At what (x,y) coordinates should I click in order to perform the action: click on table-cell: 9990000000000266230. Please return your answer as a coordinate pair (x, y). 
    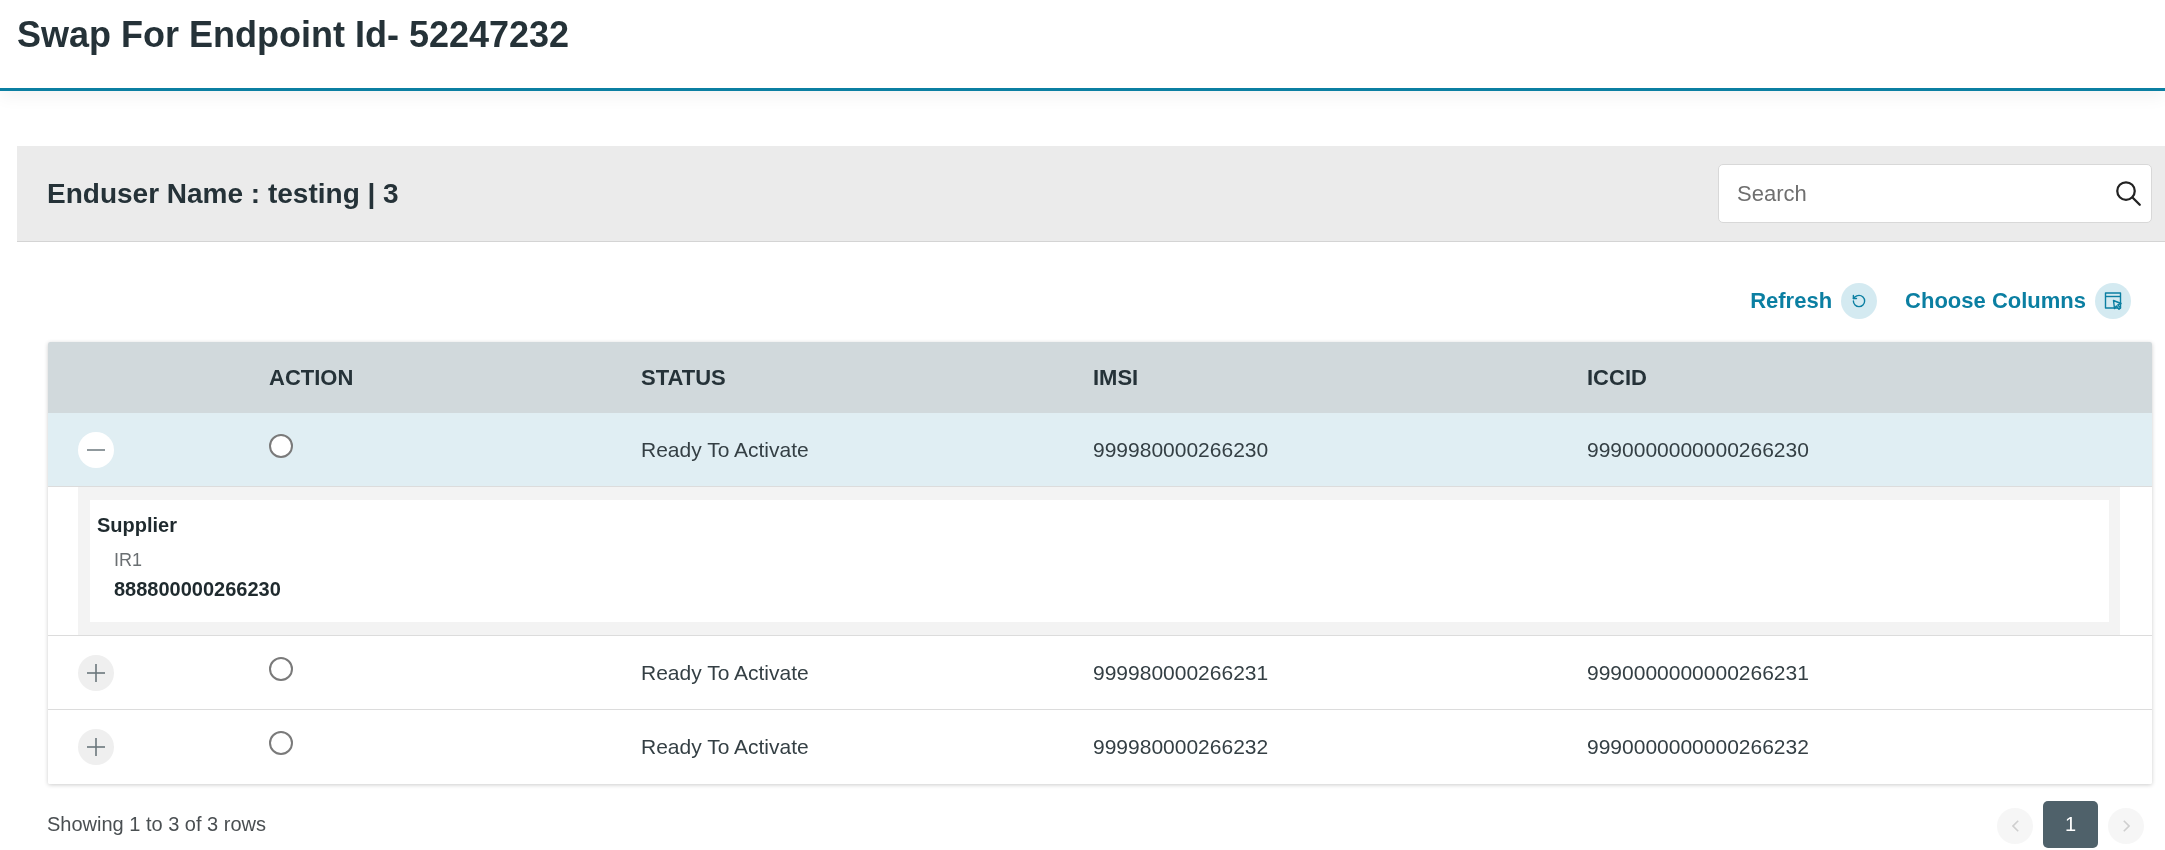
    Looking at the image, I should click on (1698, 449).